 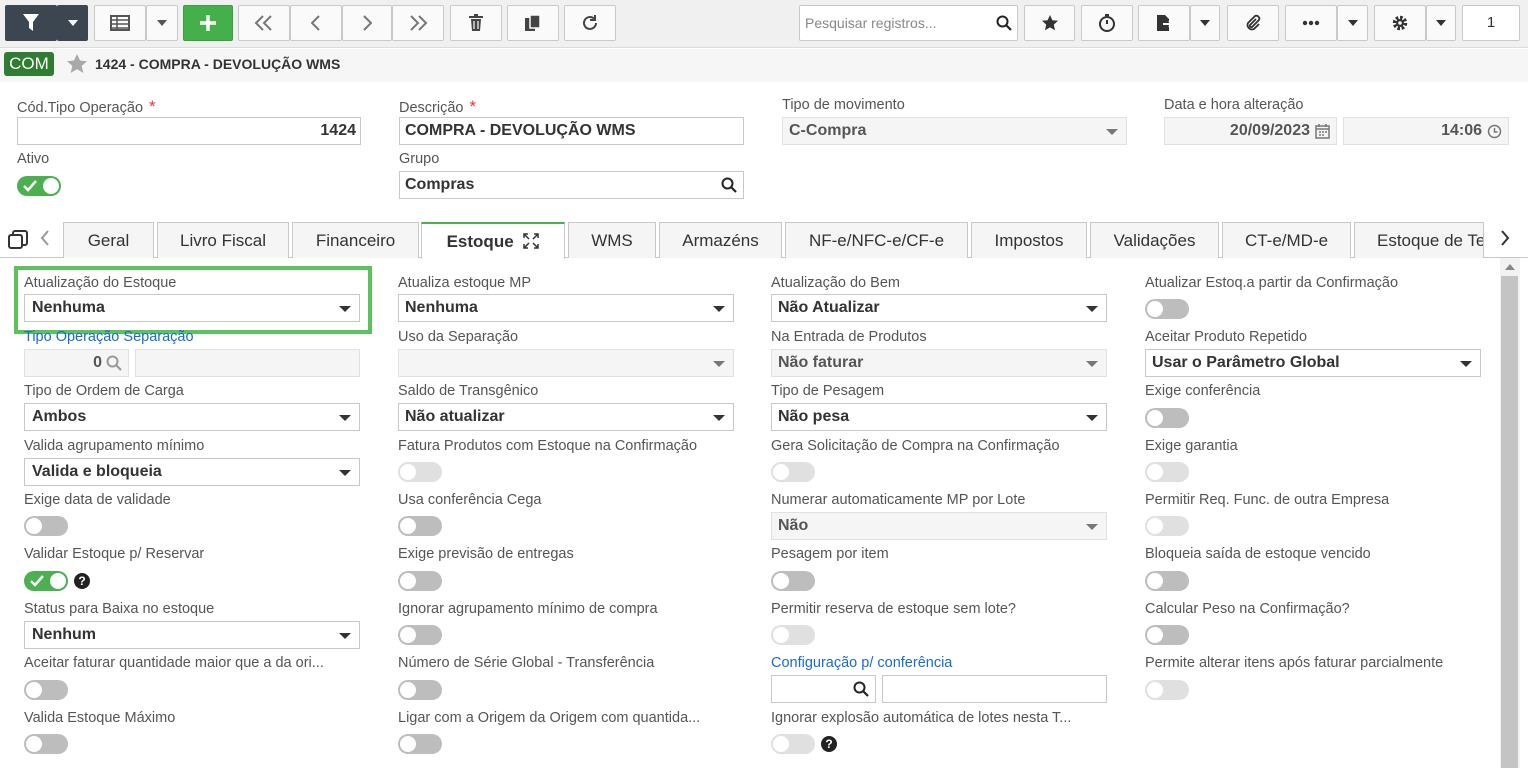 What do you see at coordinates (109, 337) in the screenshot?
I see `tipo-operacao-separacao-link: Tipo Operação Separação` at bounding box center [109, 337].